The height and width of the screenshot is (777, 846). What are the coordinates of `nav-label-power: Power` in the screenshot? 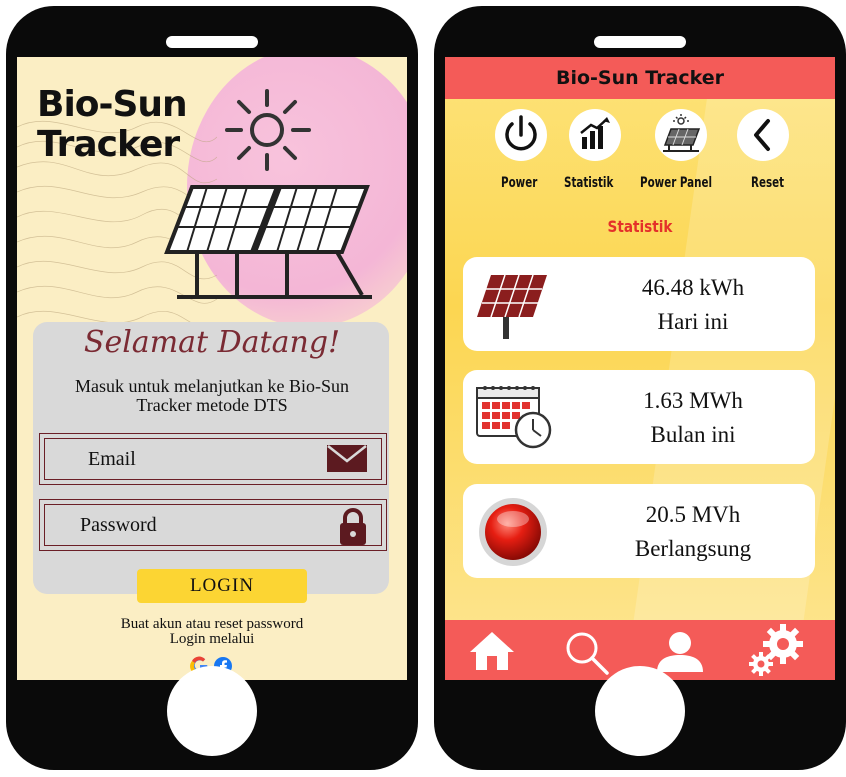 It's located at (519, 183).